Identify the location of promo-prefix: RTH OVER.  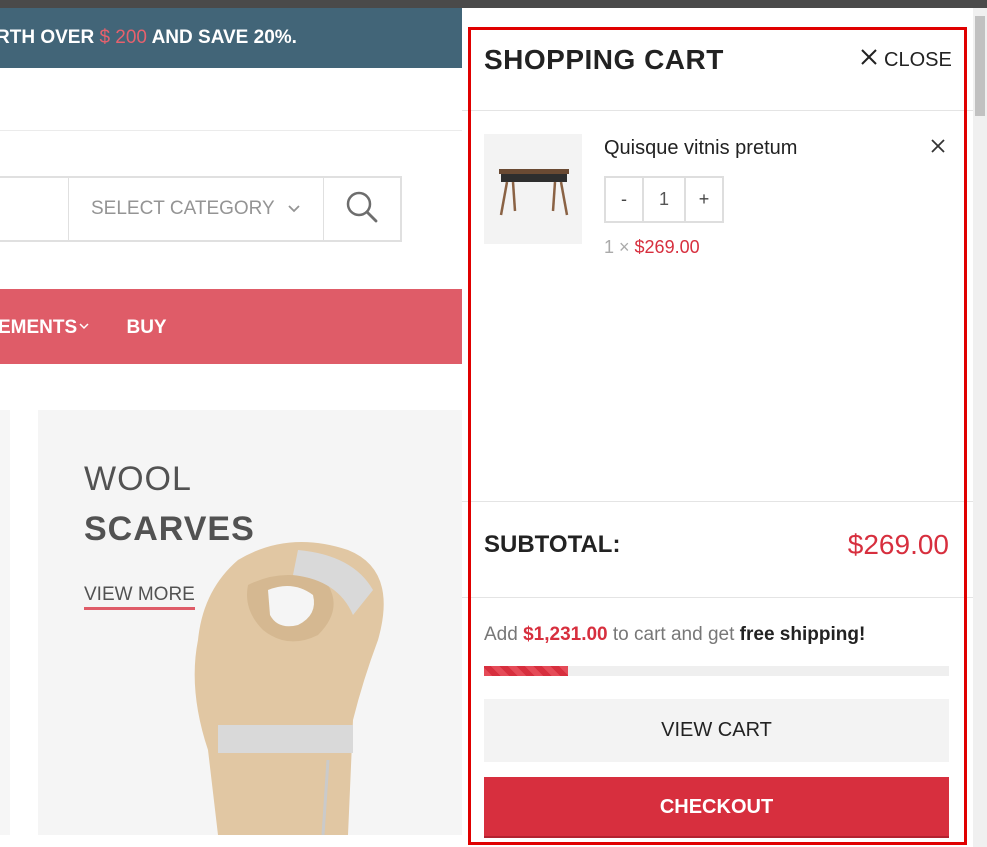
(50, 37).